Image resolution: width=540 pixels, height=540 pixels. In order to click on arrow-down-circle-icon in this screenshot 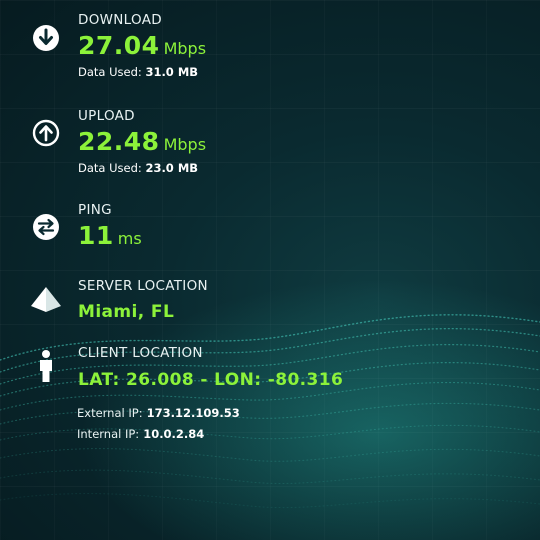, I will do `click(46, 38)`.